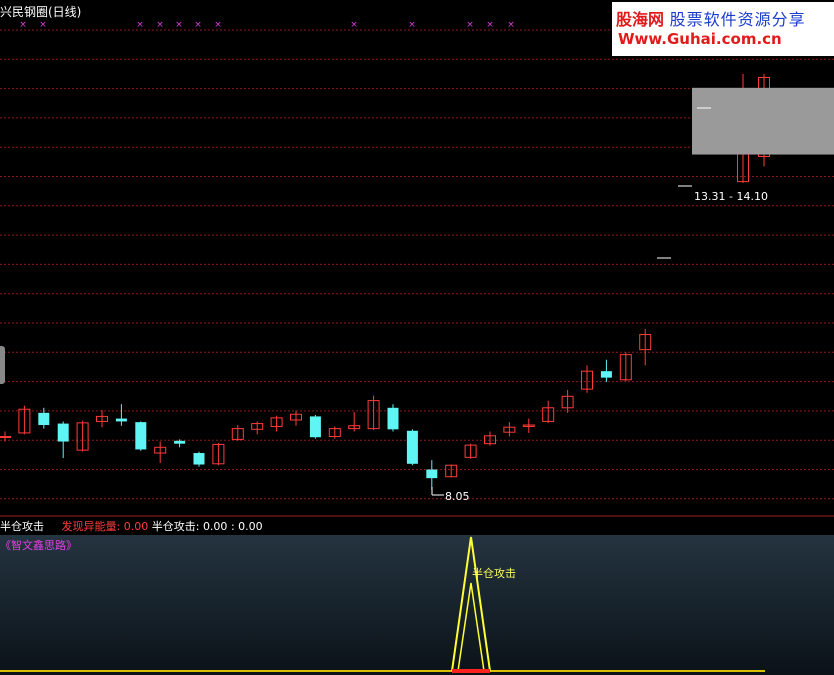 The image size is (834, 675). What do you see at coordinates (2, 365) in the screenshot?
I see `panel-handle` at bounding box center [2, 365].